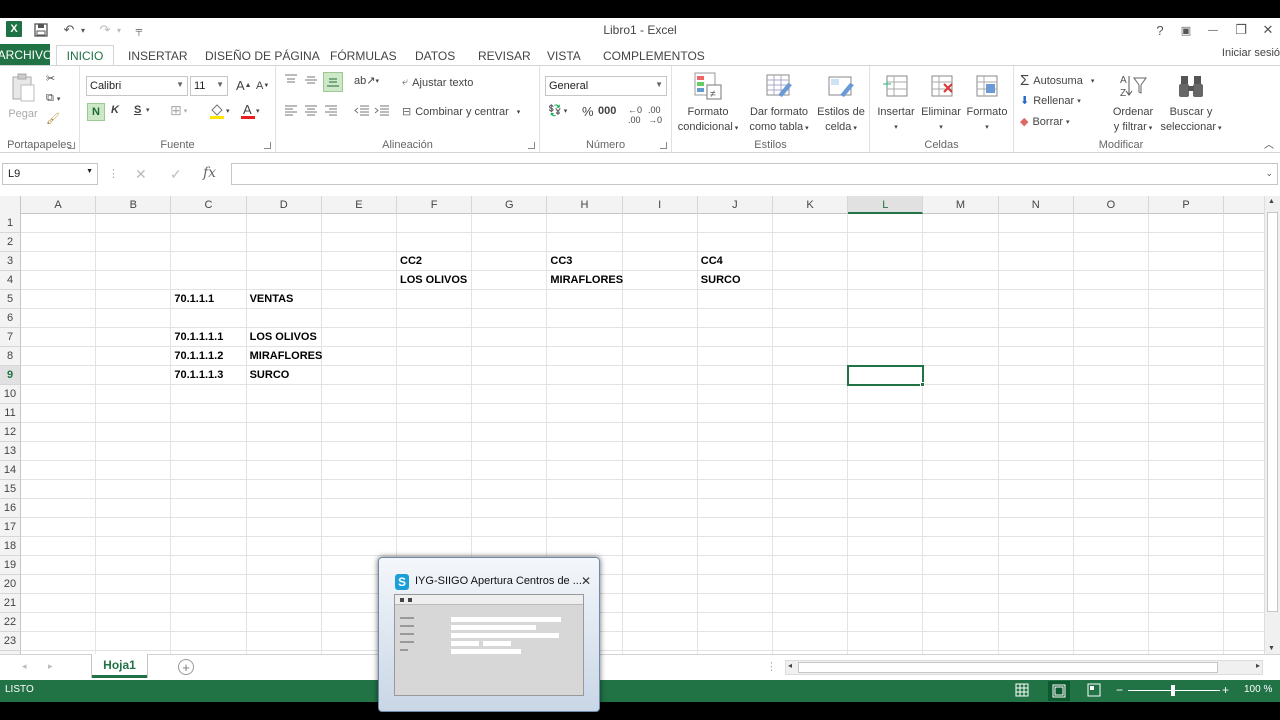 The width and height of the screenshot is (1280, 720). What do you see at coordinates (134, 205) in the screenshot?
I see `column-header-b: B` at bounding box center [134, 205].